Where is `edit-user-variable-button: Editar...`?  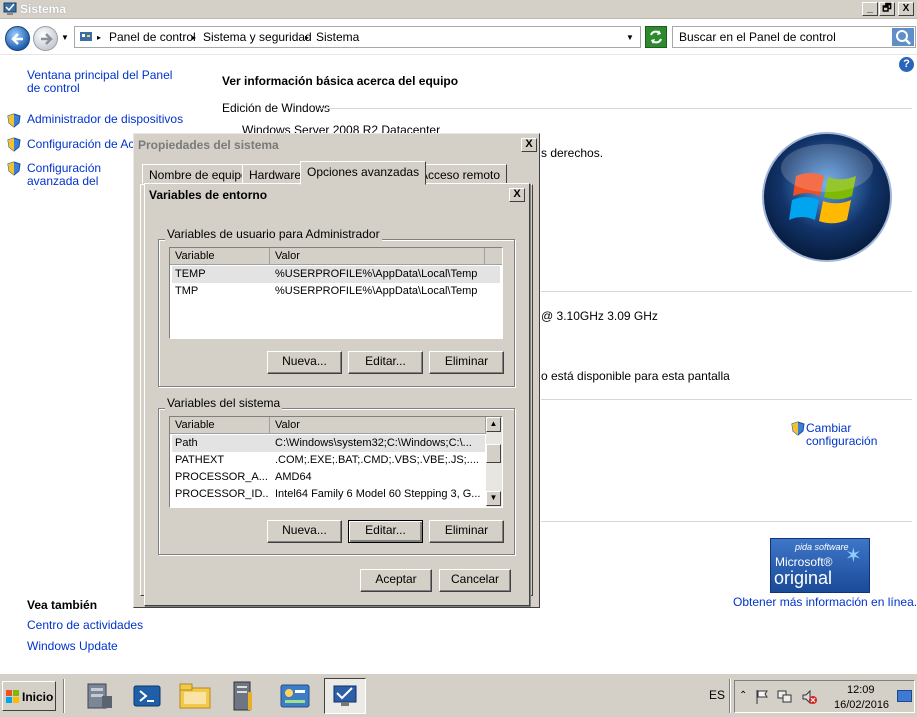 edit-user-variable-button: Editar... is located at coordinates (385, 362).